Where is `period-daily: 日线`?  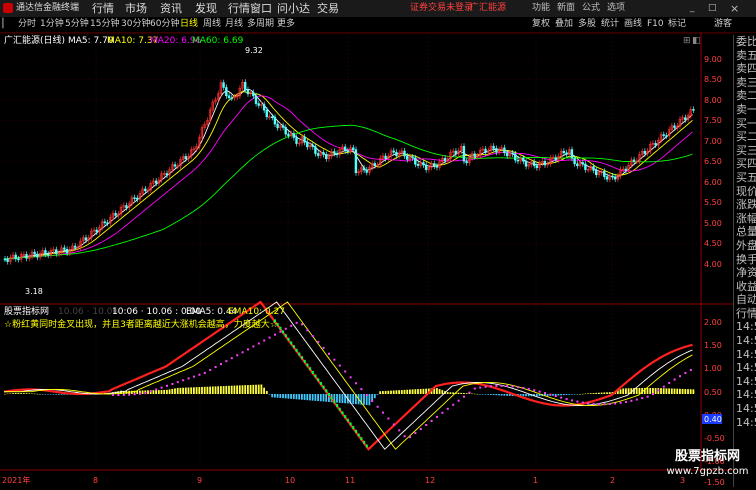 period-daily: 日线 is located at coordinates (189, 24).